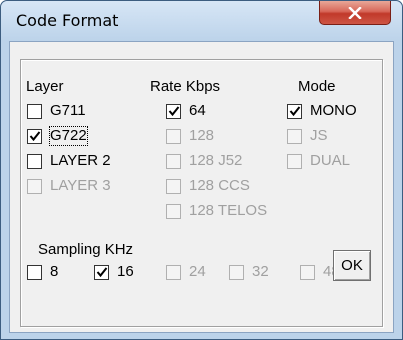 The height and width of the screenshot is (340, 403). What do you see at coordinates (197, 271) in the screenshot?
I see `checkbox-label: 24` at bounding box center [197, 271].